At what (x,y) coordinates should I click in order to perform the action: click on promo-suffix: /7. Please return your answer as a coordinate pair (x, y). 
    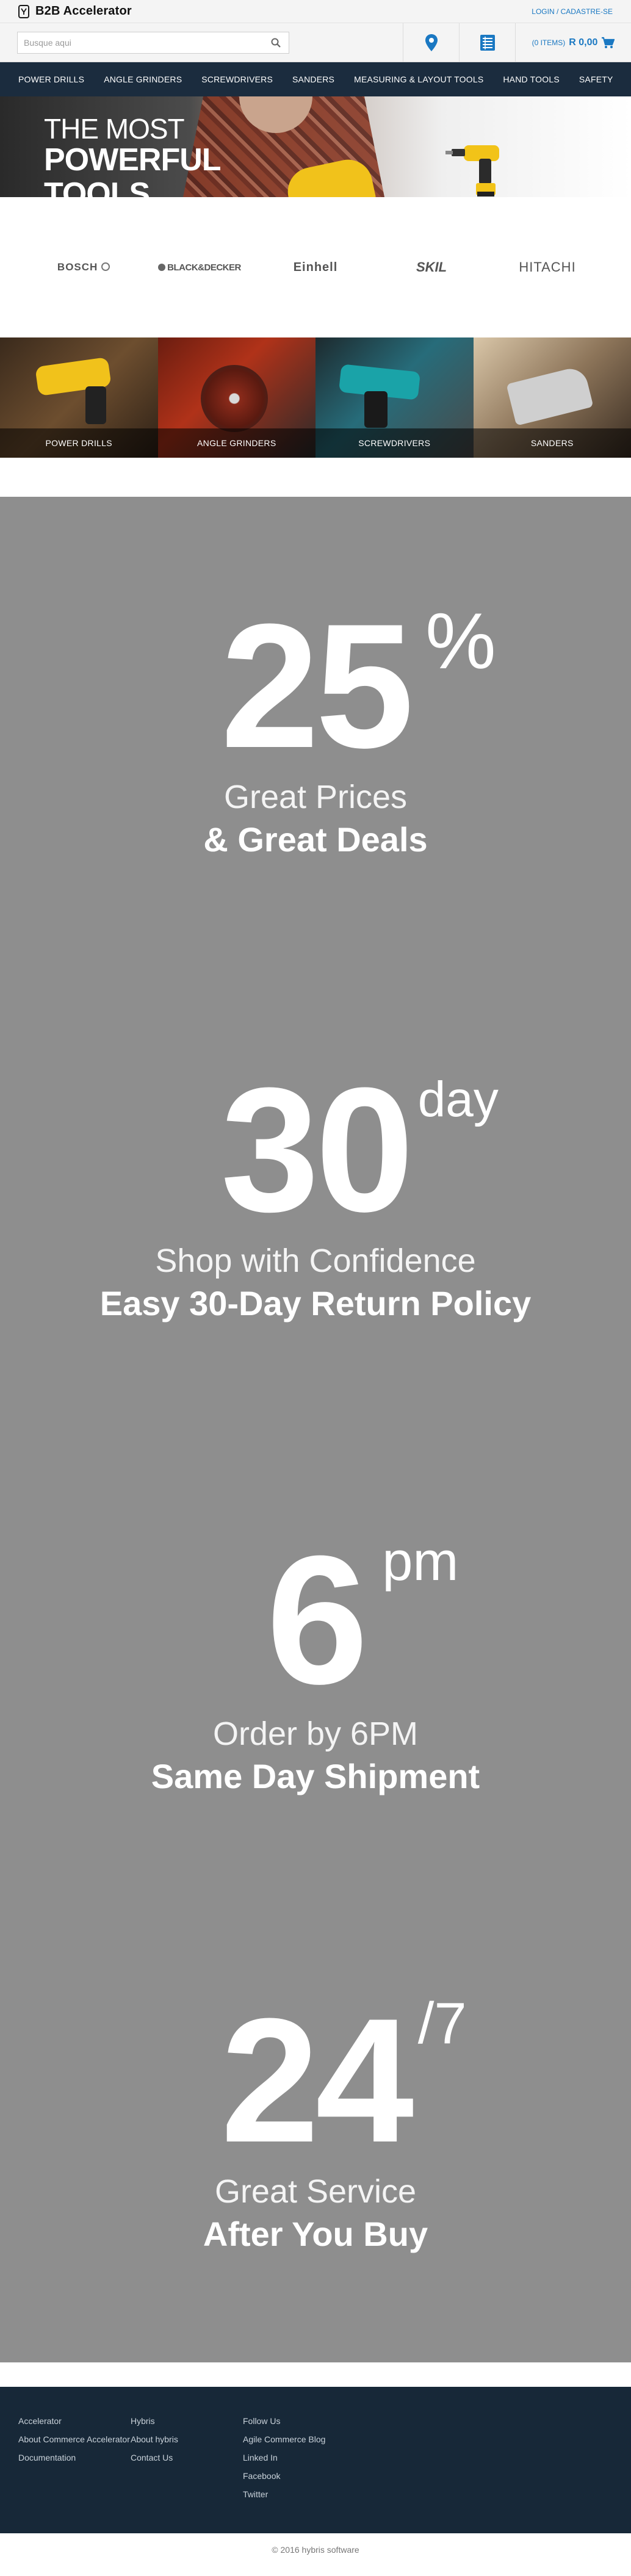
    Looking at the image, I should click on (442, 2023).